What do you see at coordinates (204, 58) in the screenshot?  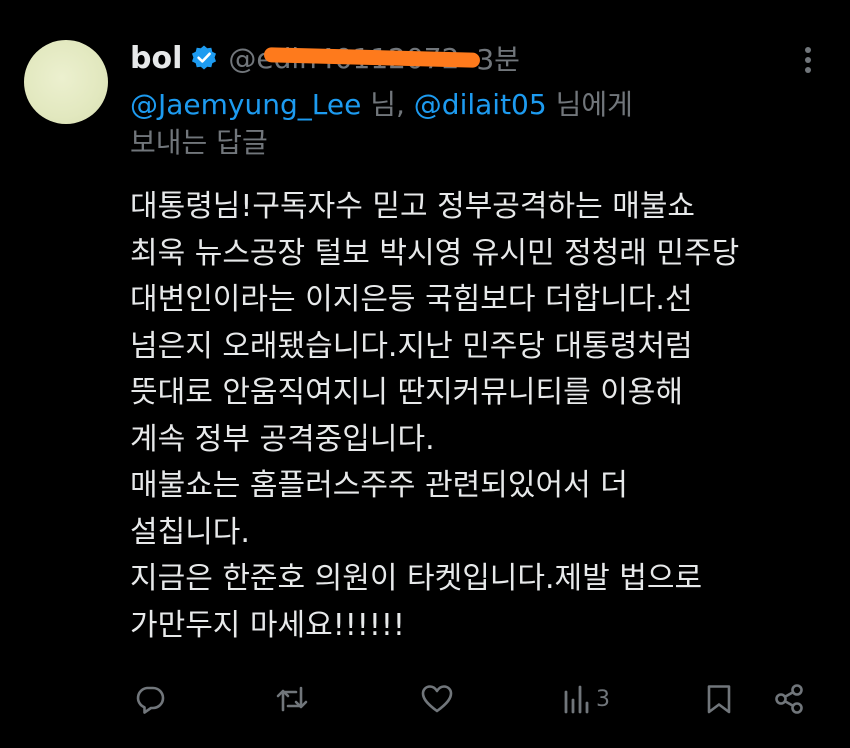 I see `verified-badge-icon` at bounding box center [204, 58].